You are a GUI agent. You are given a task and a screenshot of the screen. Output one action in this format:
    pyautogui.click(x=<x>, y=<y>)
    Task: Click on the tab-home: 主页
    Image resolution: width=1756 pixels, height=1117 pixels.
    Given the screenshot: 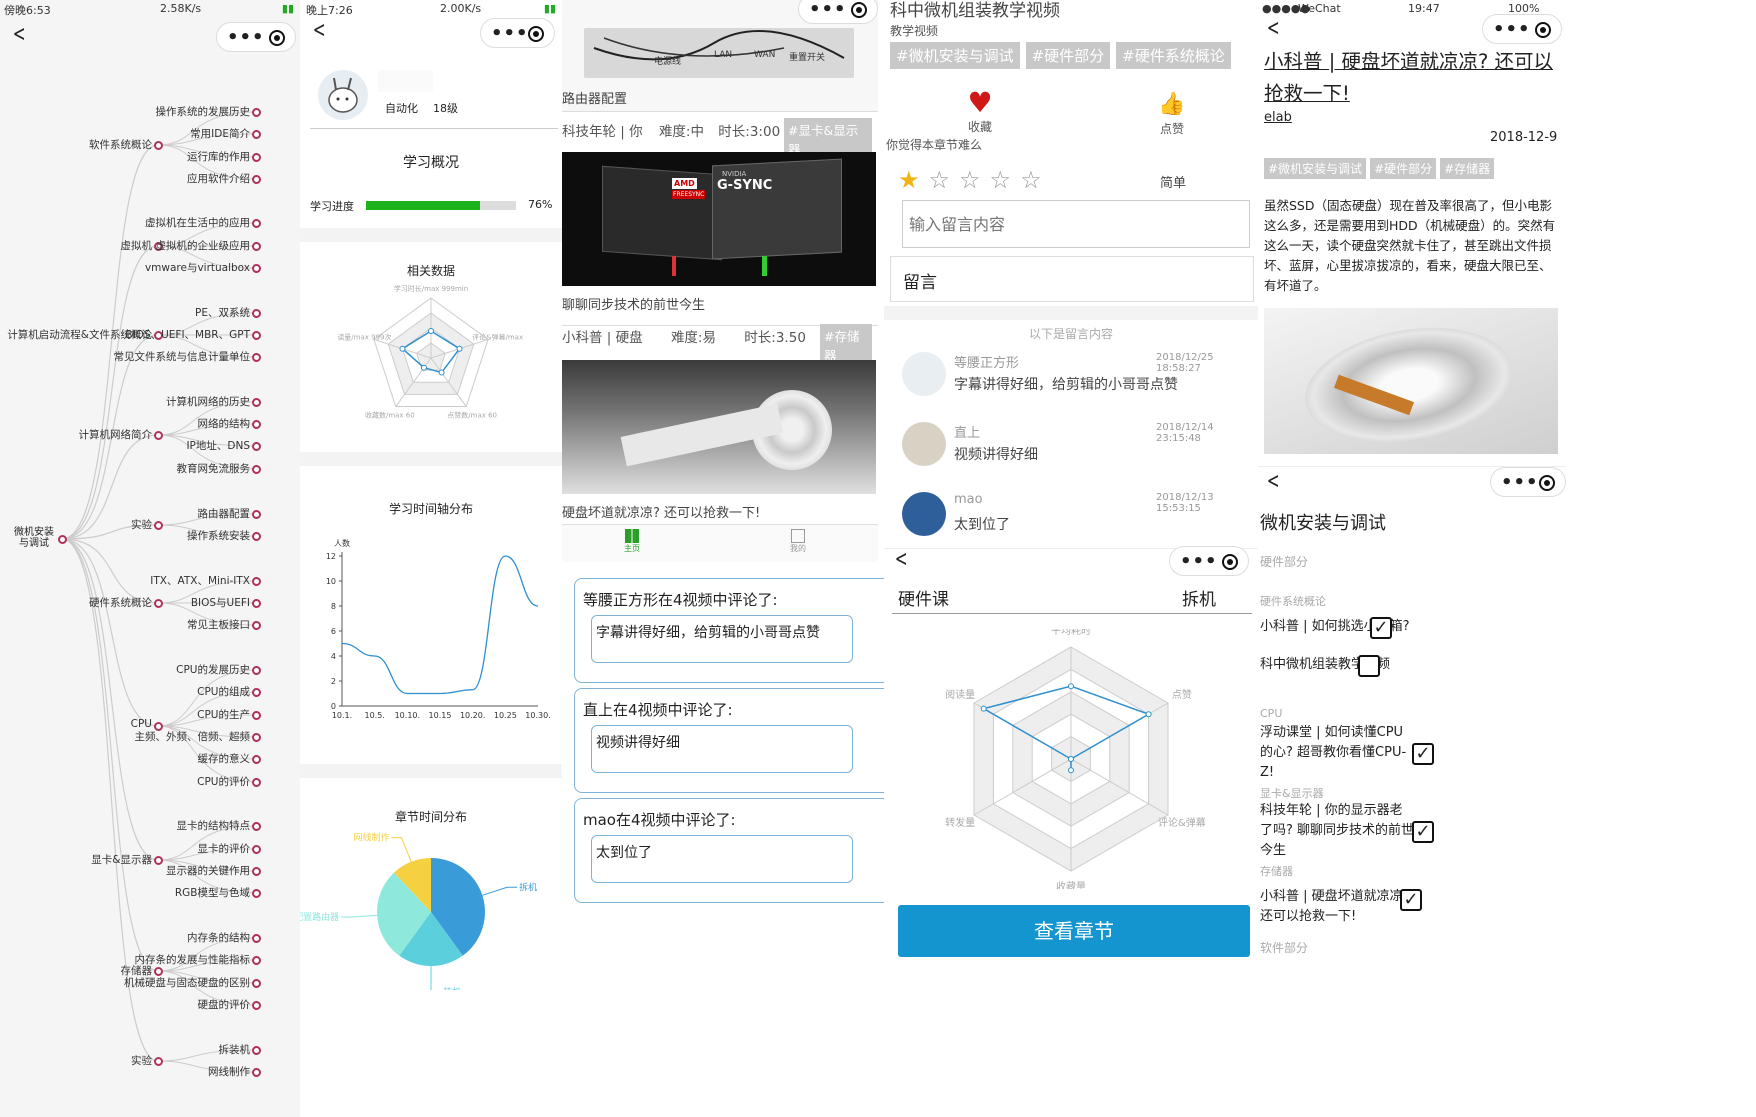 What is the action you would take?
    pyautogui.click(x=632, y=541)
    